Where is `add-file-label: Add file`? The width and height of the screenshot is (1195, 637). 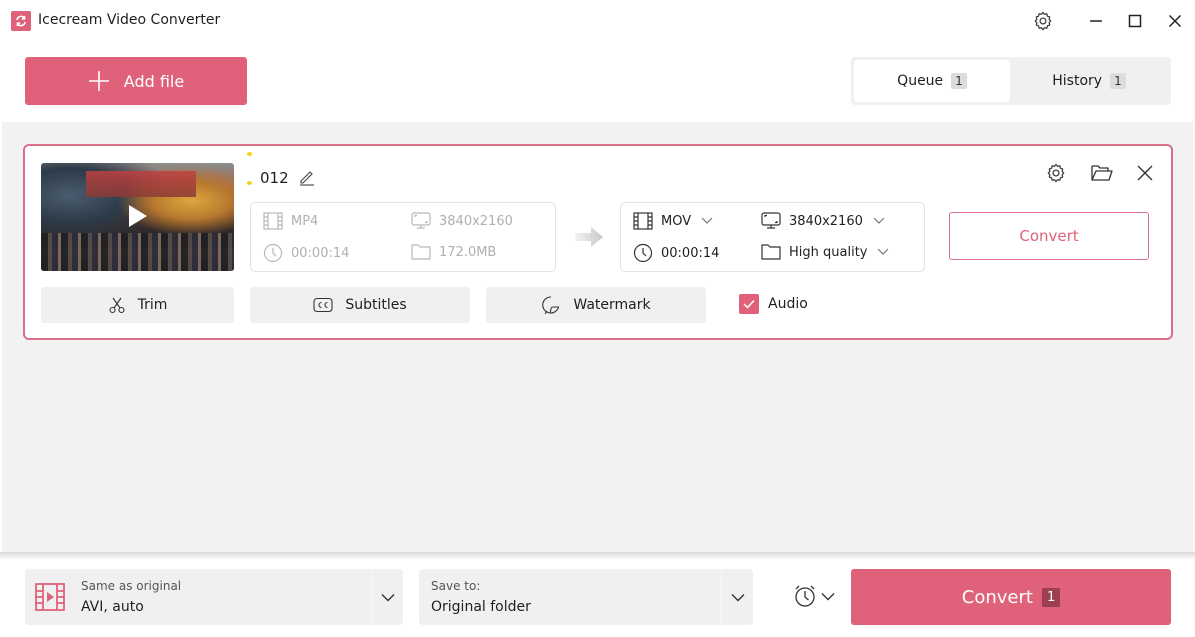
add-file-label: Add file is located at coordinates (154, 81).